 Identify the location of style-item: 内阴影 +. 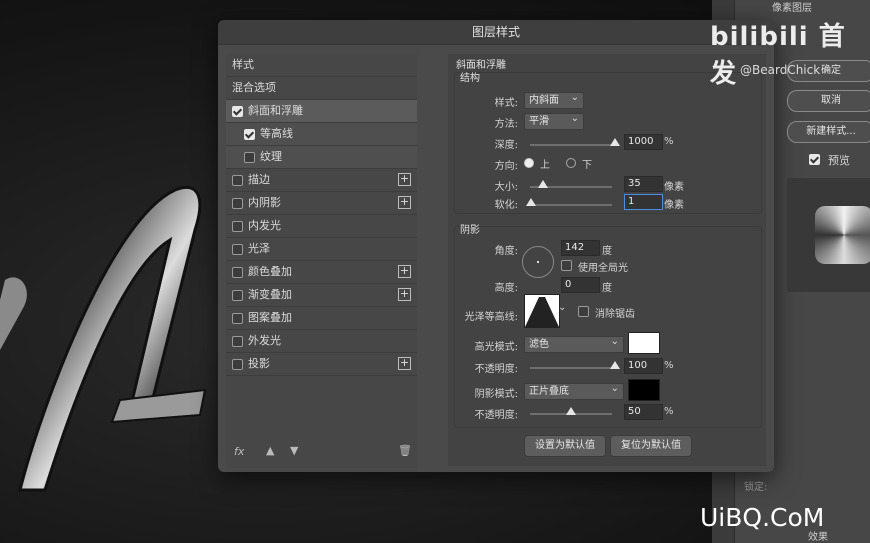
(321, 203).